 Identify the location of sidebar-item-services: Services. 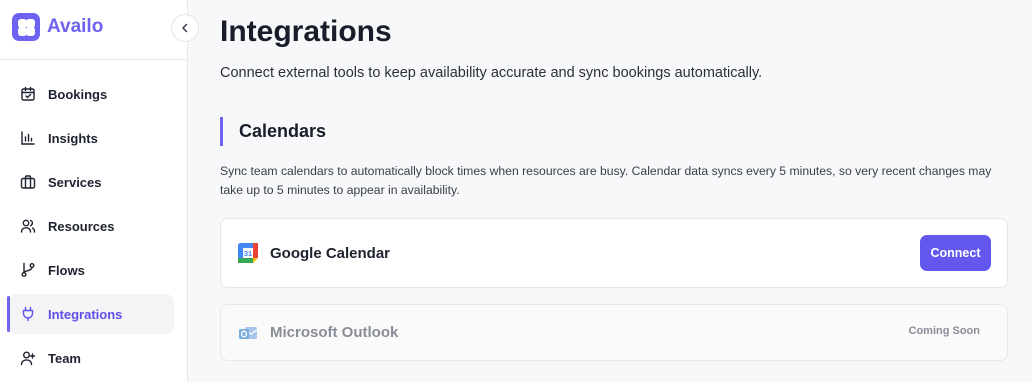
(91, 182).